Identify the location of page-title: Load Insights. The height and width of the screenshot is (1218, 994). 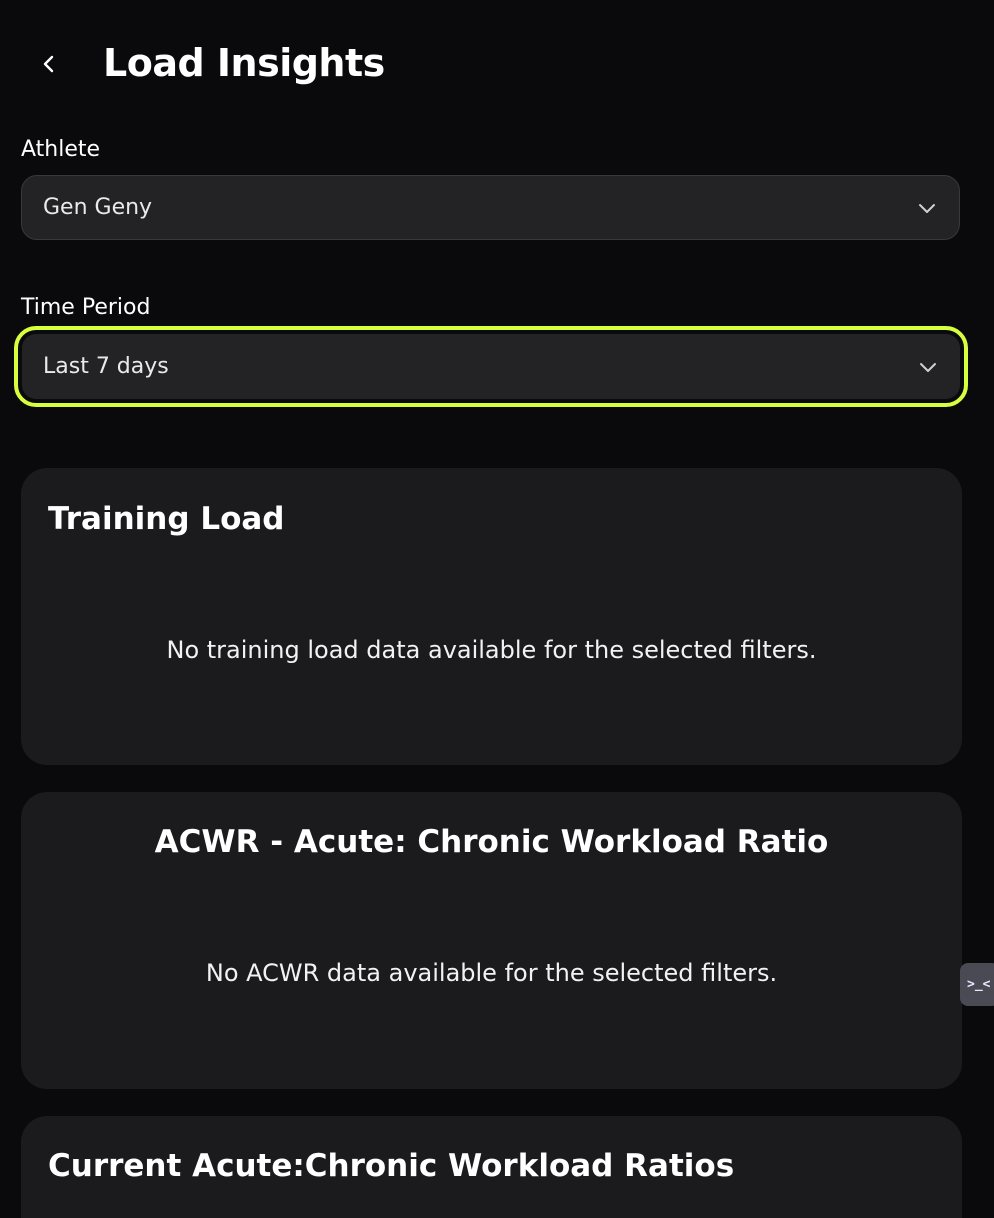
(244, 63).